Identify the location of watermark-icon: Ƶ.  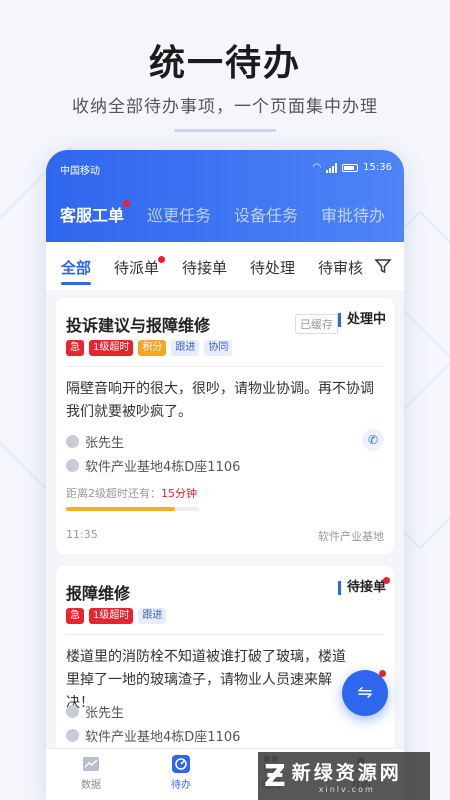
(275, 776).